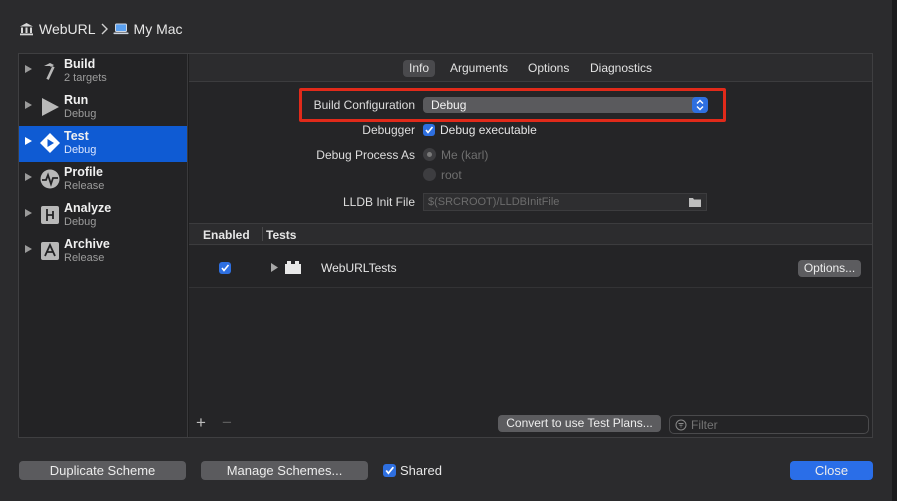  Describe the element at coordinates (201, 423) in the screenshot. I see `add-test-button: +` at that location.